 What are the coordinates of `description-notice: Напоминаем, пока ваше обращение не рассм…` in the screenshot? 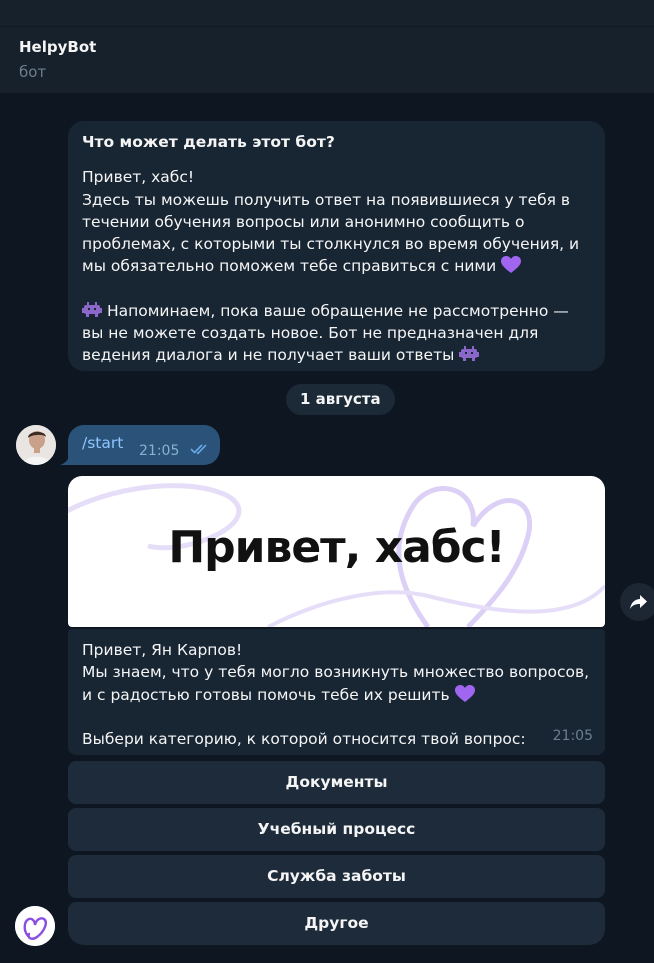 It's located at (336, 333).